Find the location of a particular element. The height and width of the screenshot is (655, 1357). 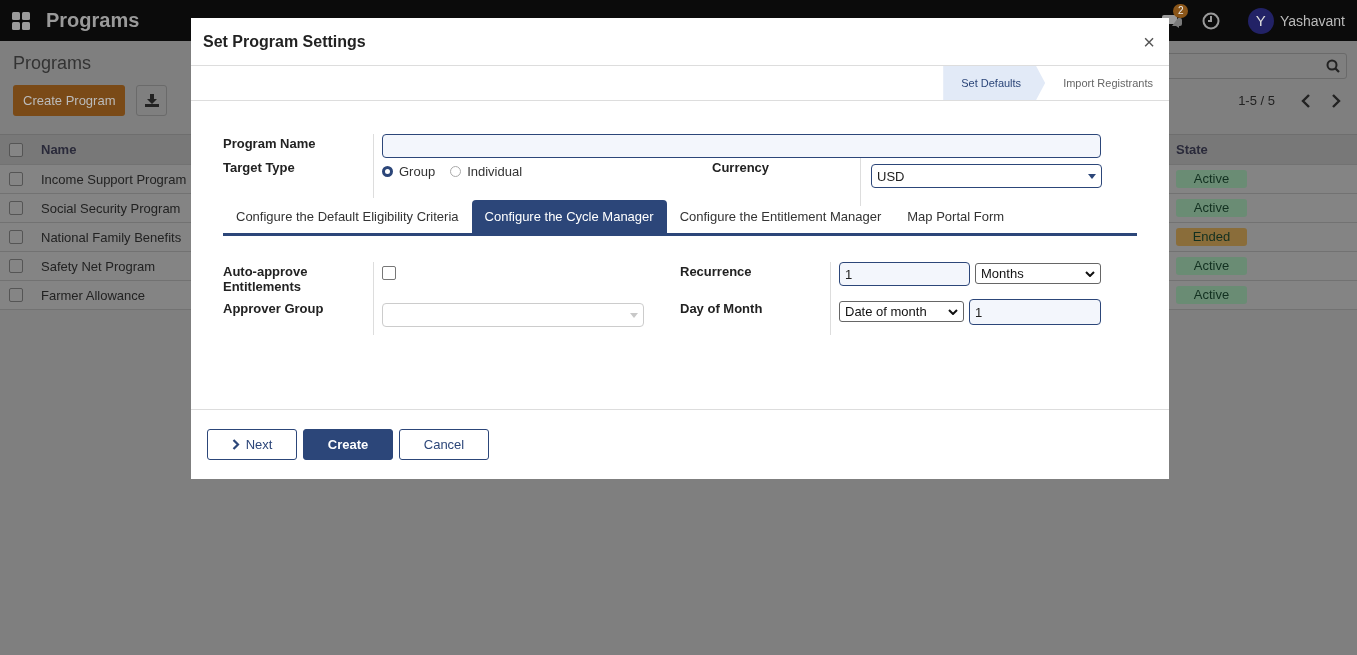

field-label: Approver Group is located at coordinates (274, 309).